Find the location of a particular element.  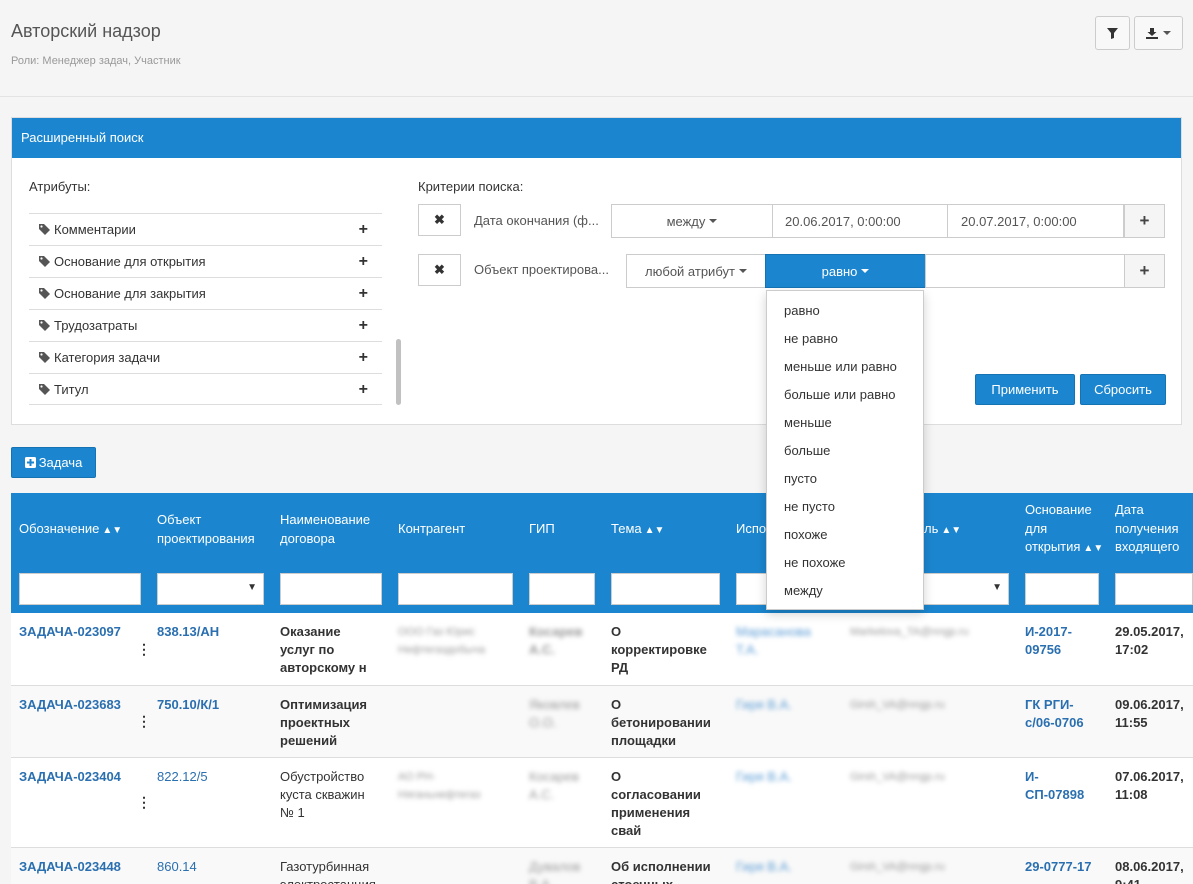

column-header-contract: Наименование договора is located at coordinates (325, 529).